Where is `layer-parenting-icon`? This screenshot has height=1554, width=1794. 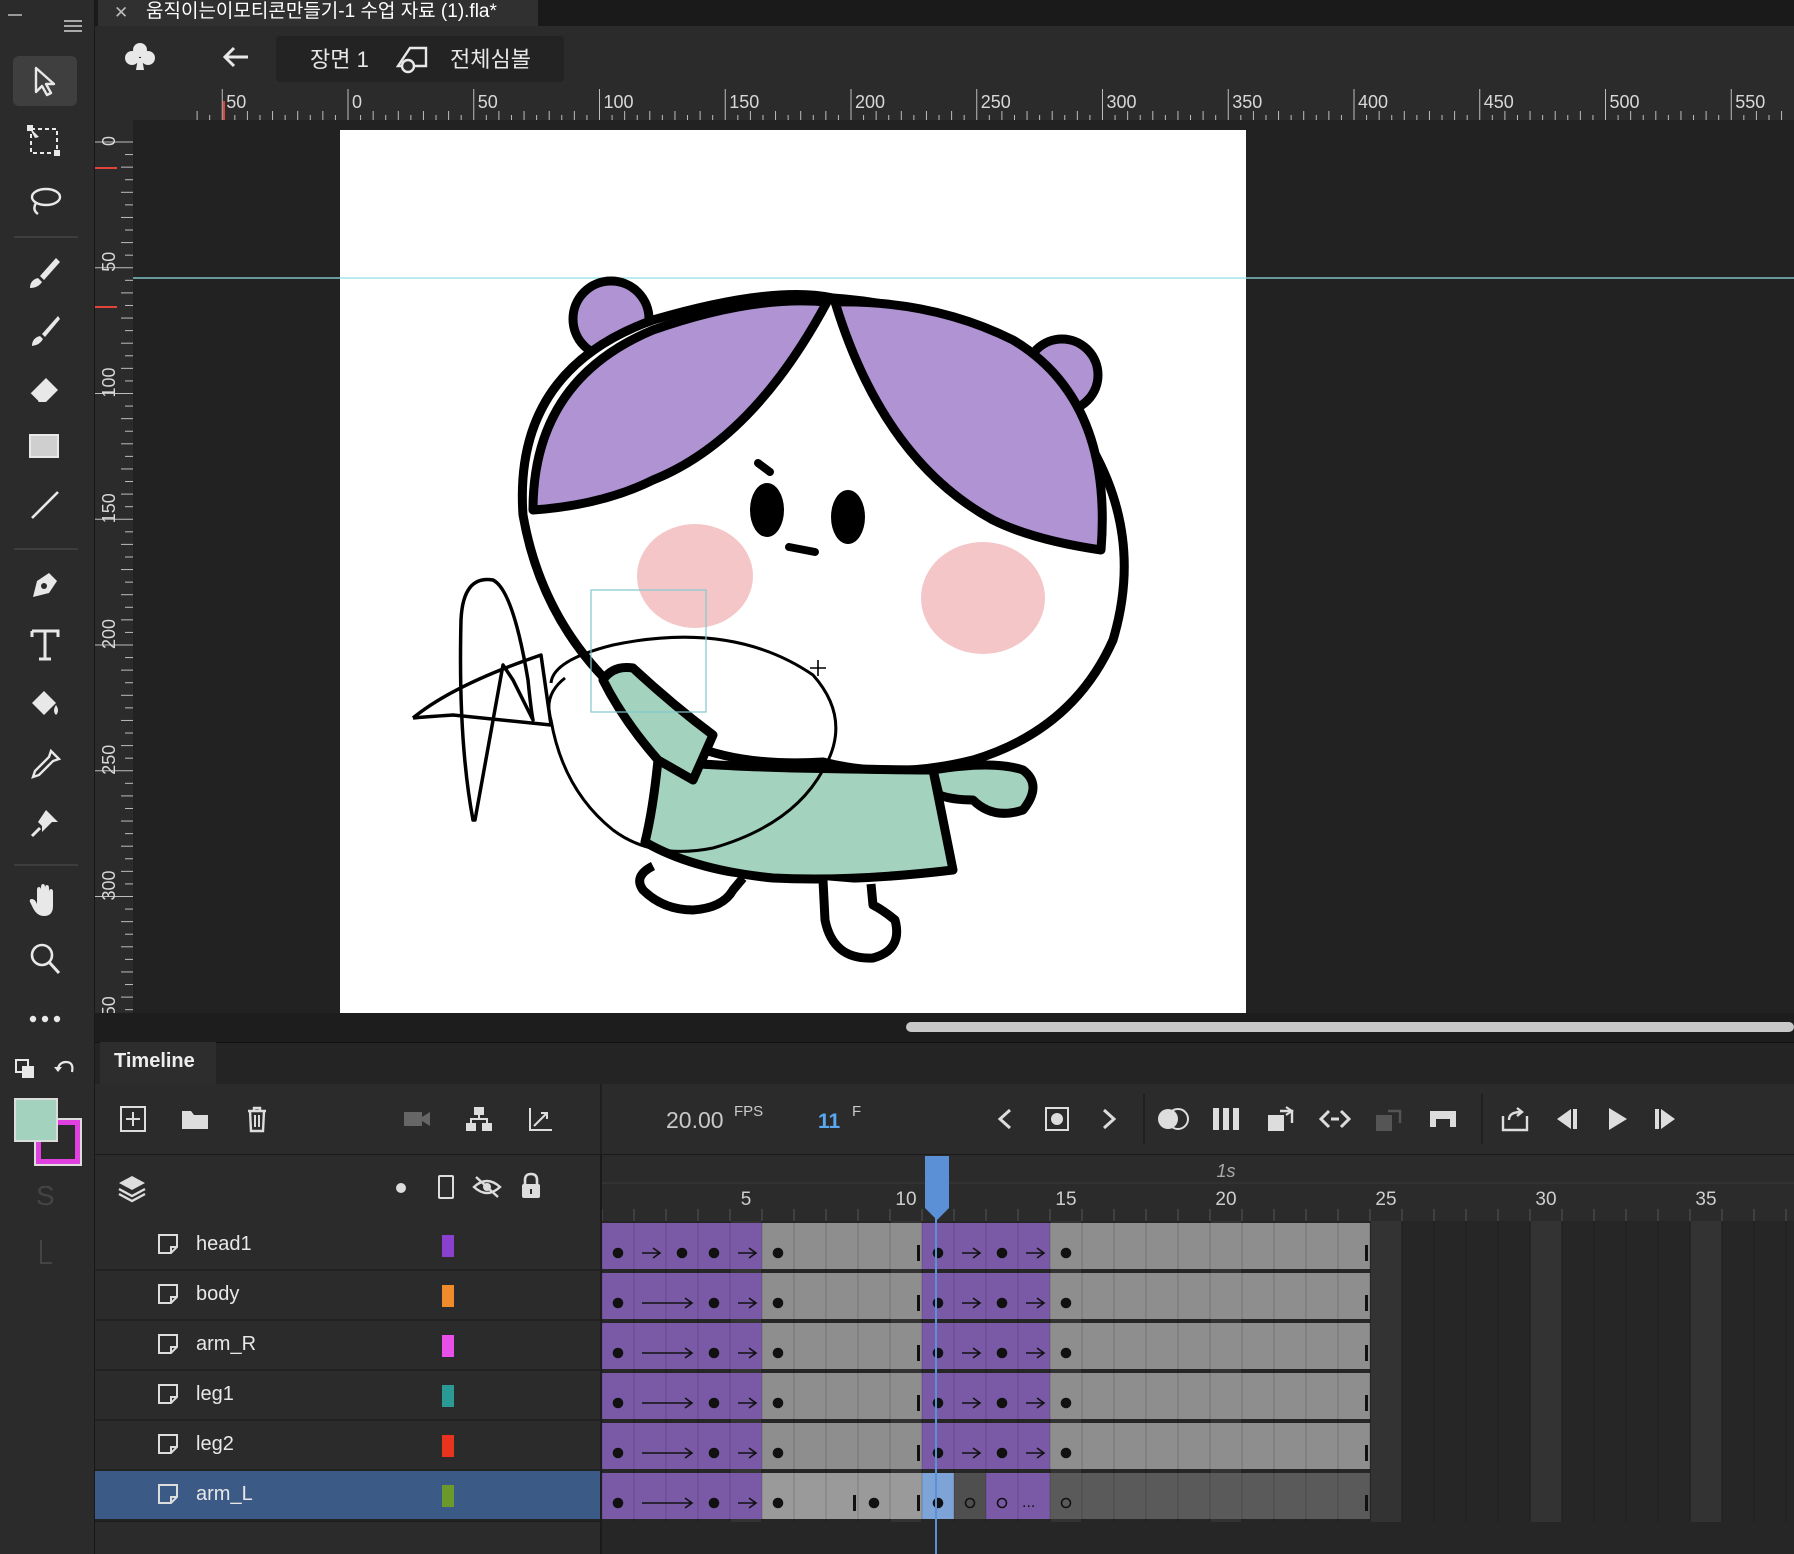
layer-parenting-icon is located at coordinates (479, 1119).